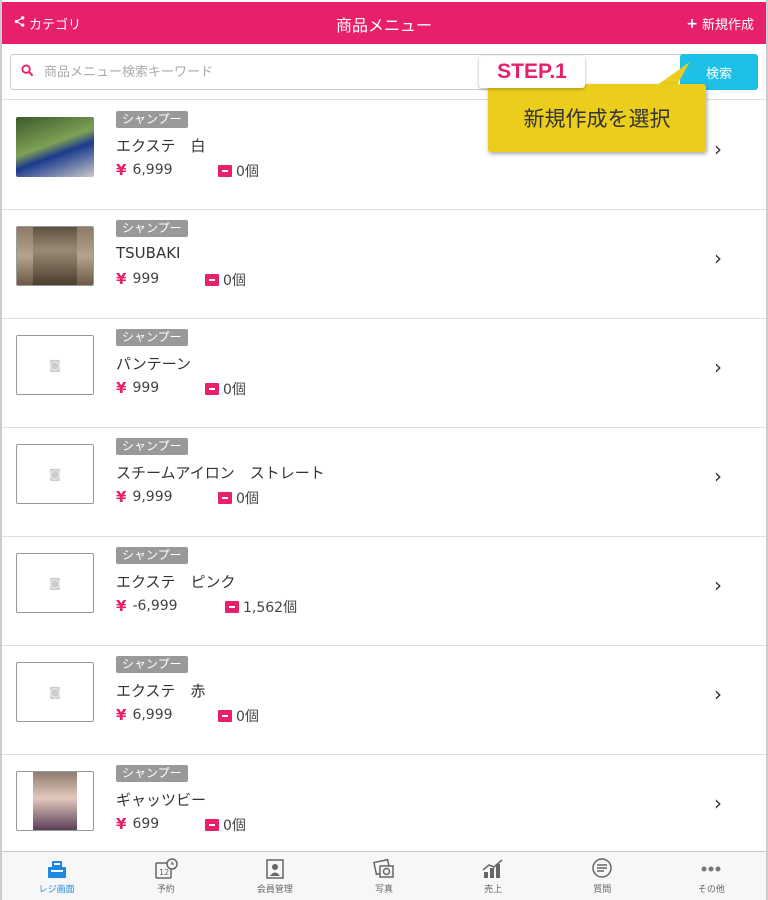  What do you see at coordinates (384, 700) in the screenshot?
I see `list-item: ◙ シャンプー エクステ 赤 ¥6,999 0個 ›` at bounding box center [384, 700].